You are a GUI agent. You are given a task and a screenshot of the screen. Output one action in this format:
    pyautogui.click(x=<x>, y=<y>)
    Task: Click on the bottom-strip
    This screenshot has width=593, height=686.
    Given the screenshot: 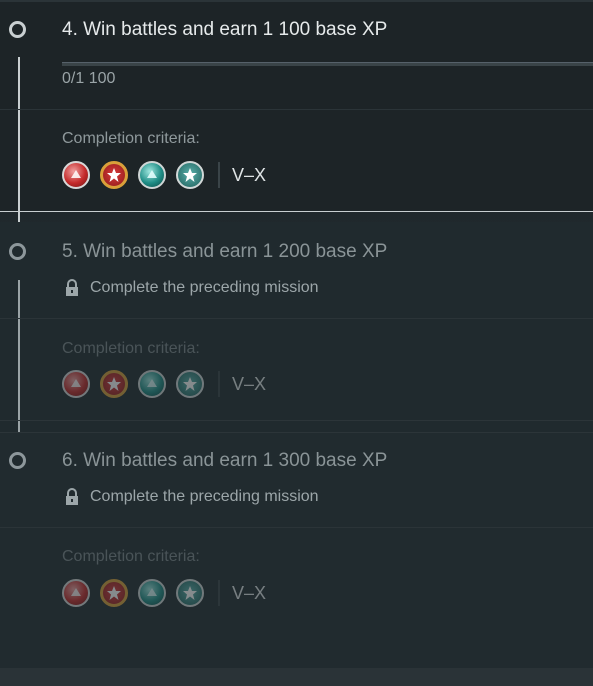 What is the action you would take?
    pyautogui.click(x=296, y=677)
    